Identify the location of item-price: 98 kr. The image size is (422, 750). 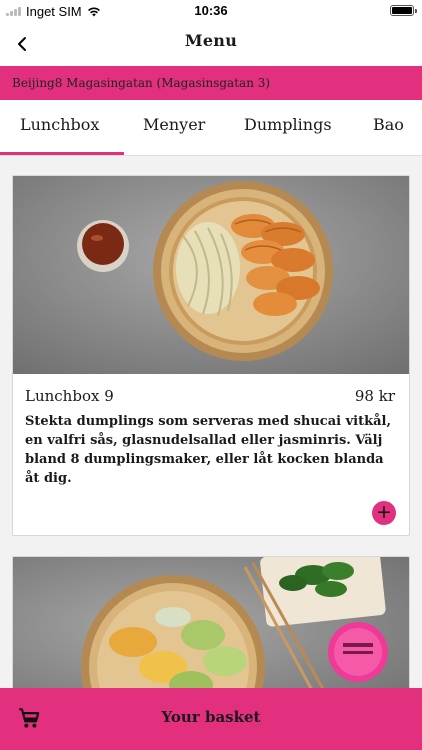
(374, 396).